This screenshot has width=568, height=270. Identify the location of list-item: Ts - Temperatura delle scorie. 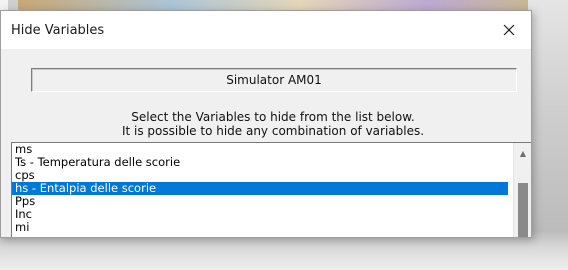
(260, 162).